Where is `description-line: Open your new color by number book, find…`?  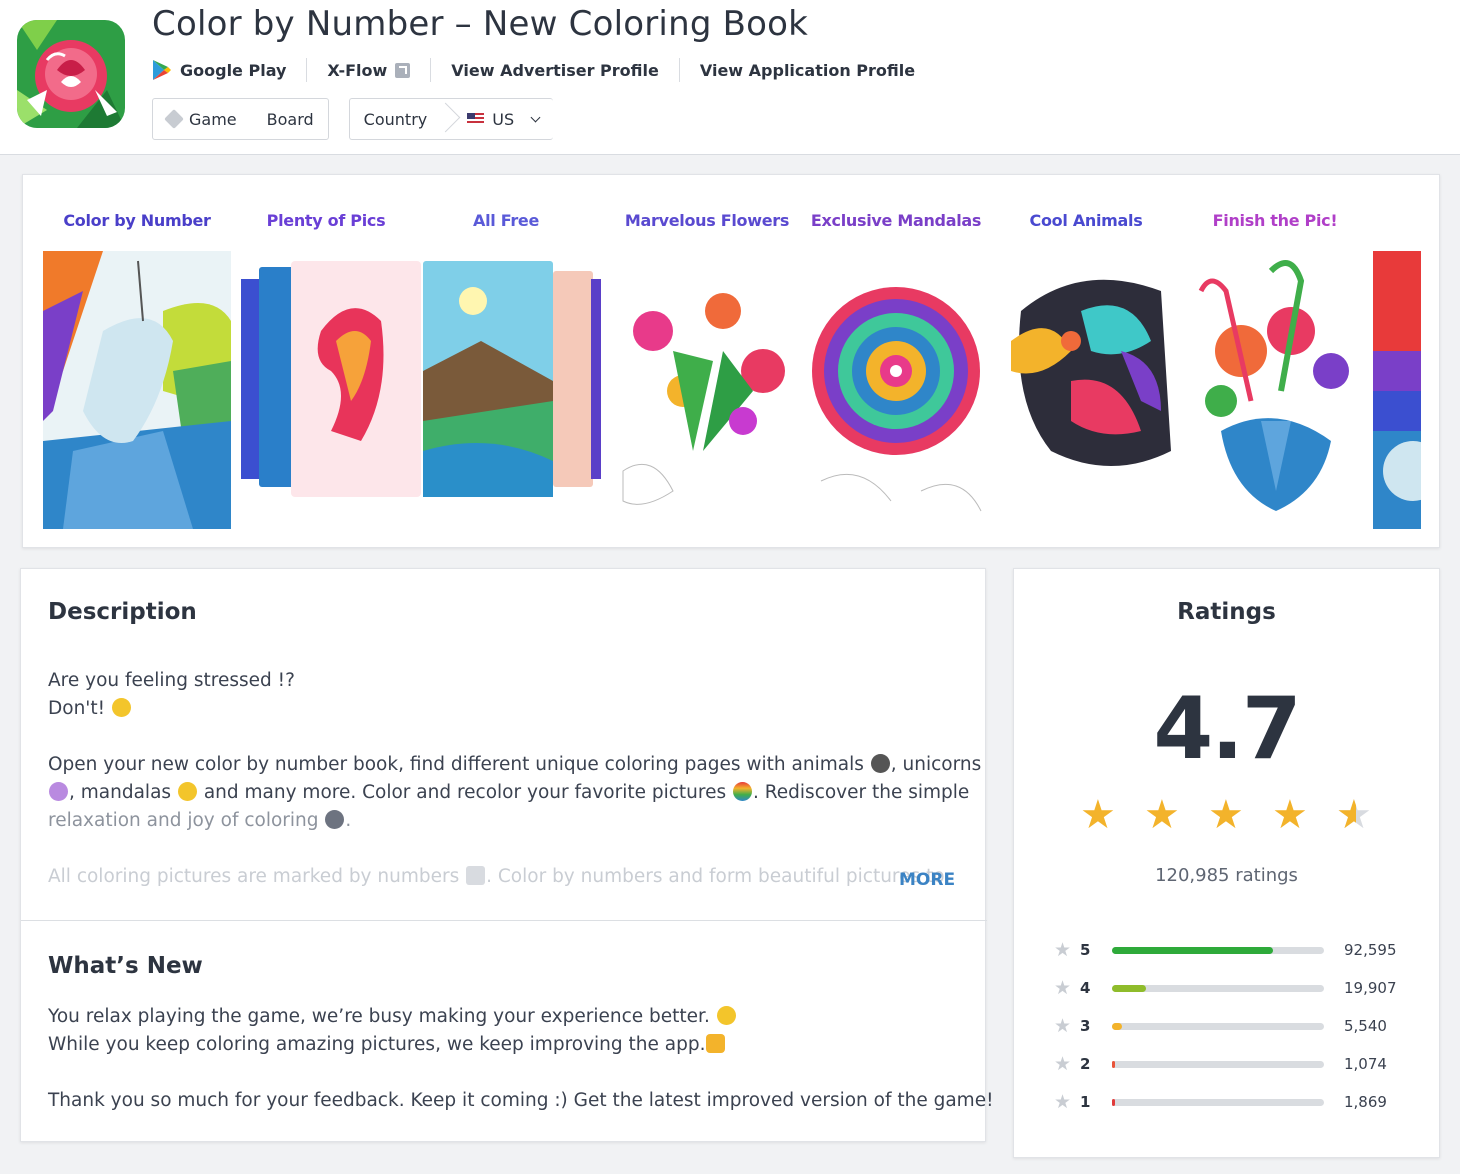 description-line: Open your new color by number book, find… is located at coordinates (514, 765).